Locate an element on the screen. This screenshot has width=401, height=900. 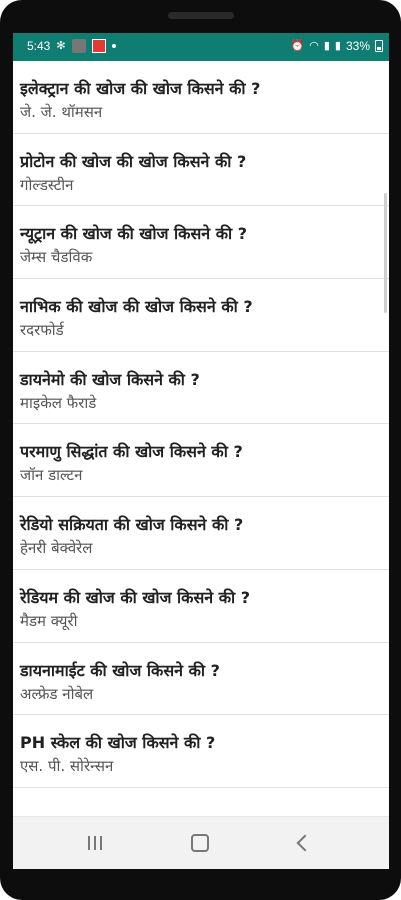
back-button is located at coordinates (305, 843).